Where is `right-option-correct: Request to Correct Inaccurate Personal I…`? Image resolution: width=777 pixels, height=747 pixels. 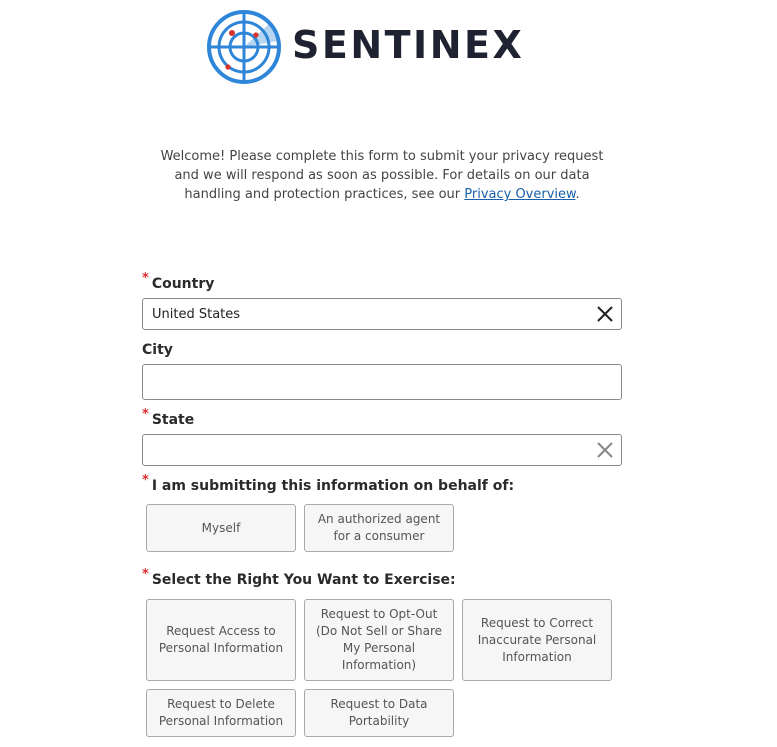
right-option-correct: Request to Correct Inaccurate Personal I… is located at coordinates (537, 640).